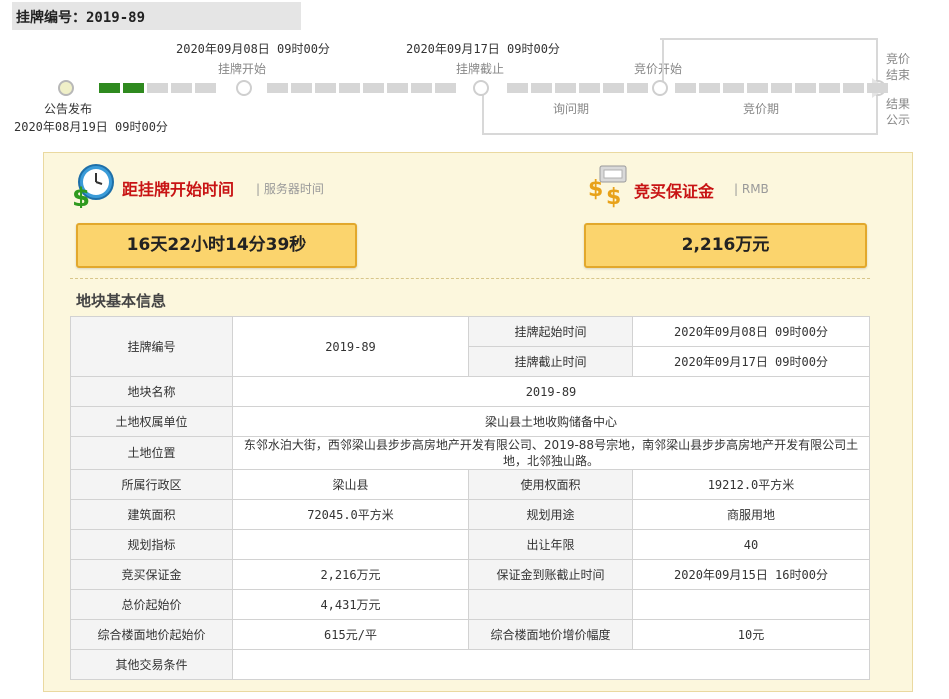  What do you see at coordinates (81, 18) in the screenshot?
I see `page-title: 挂牌编号：2019-89` at bounding box center [81, 18].